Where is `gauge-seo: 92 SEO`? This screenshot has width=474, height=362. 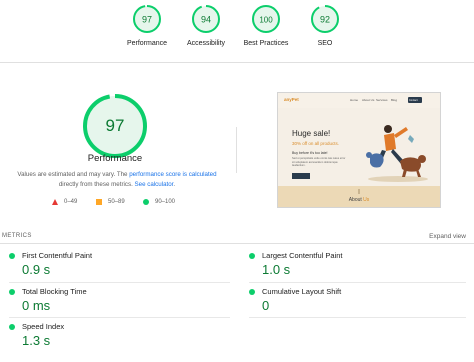 gauge-seo: 92 SEO is located at coordinates (325, 25).